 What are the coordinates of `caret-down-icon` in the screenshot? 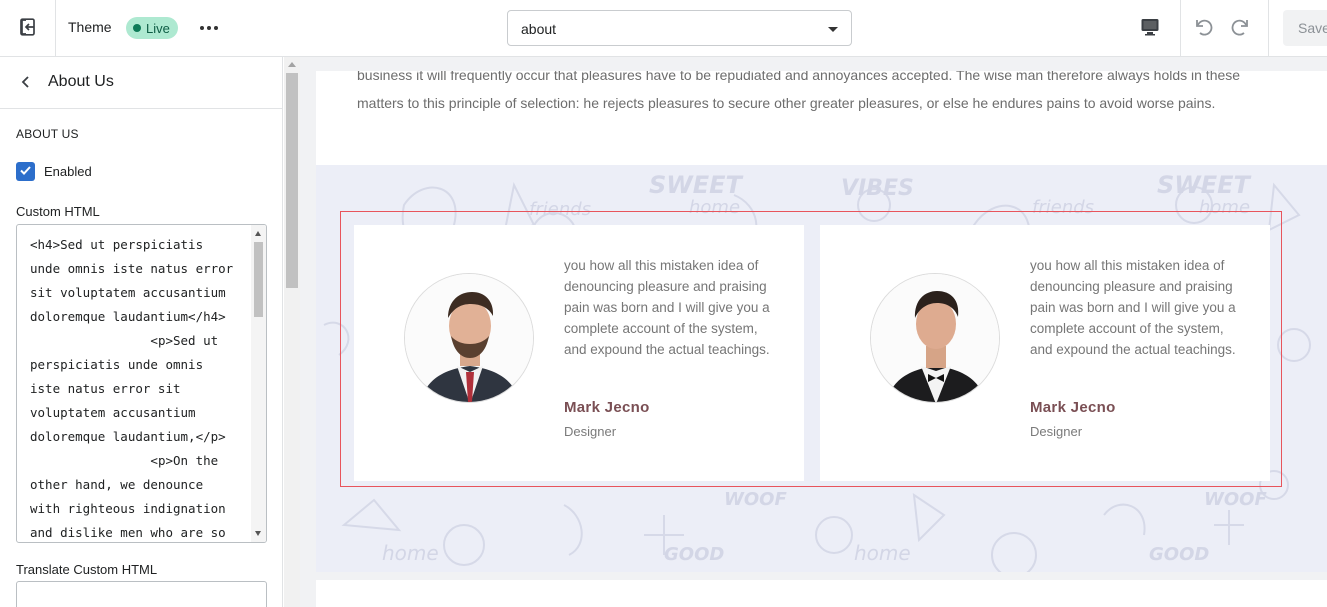 It's located at (833, 29).